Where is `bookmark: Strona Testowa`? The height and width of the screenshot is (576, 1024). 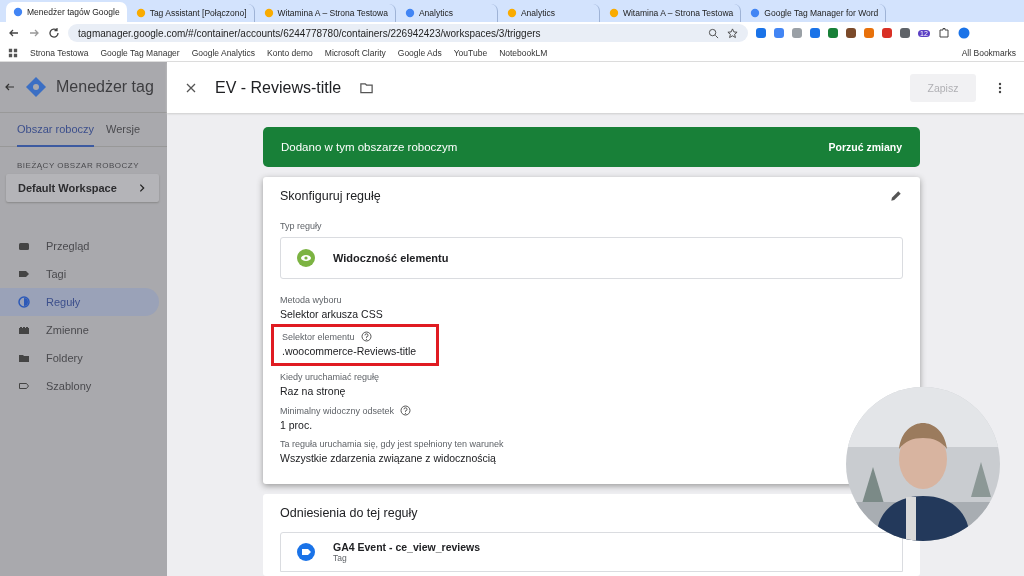 bookmark: Strona Testowa is located at coordinates (59, 52).